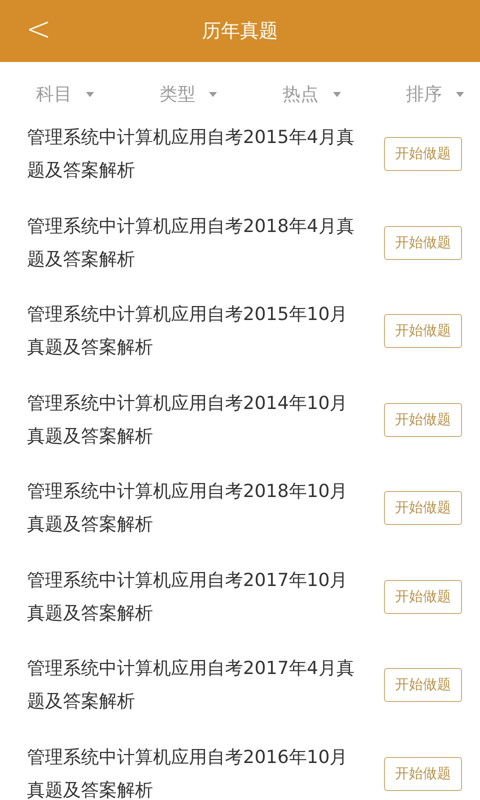  What do you see at coordinates (435, 94) in the screenshot?
I see `filter-dropdown: 排序` at bounding box center [435, 94].